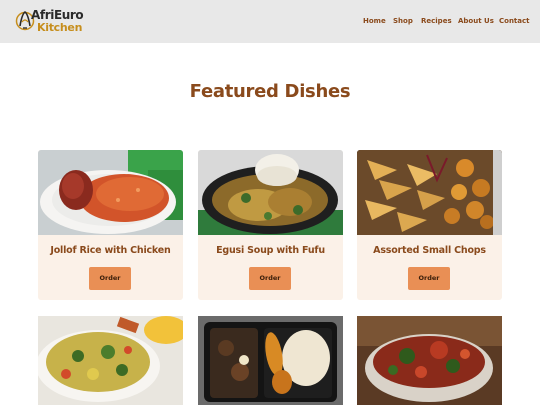 The width and height of the screenshot is (540, 405). Describe the element at coordinates (429, 360) in the screenshot. I see `vegetable-stew-image` at that location.